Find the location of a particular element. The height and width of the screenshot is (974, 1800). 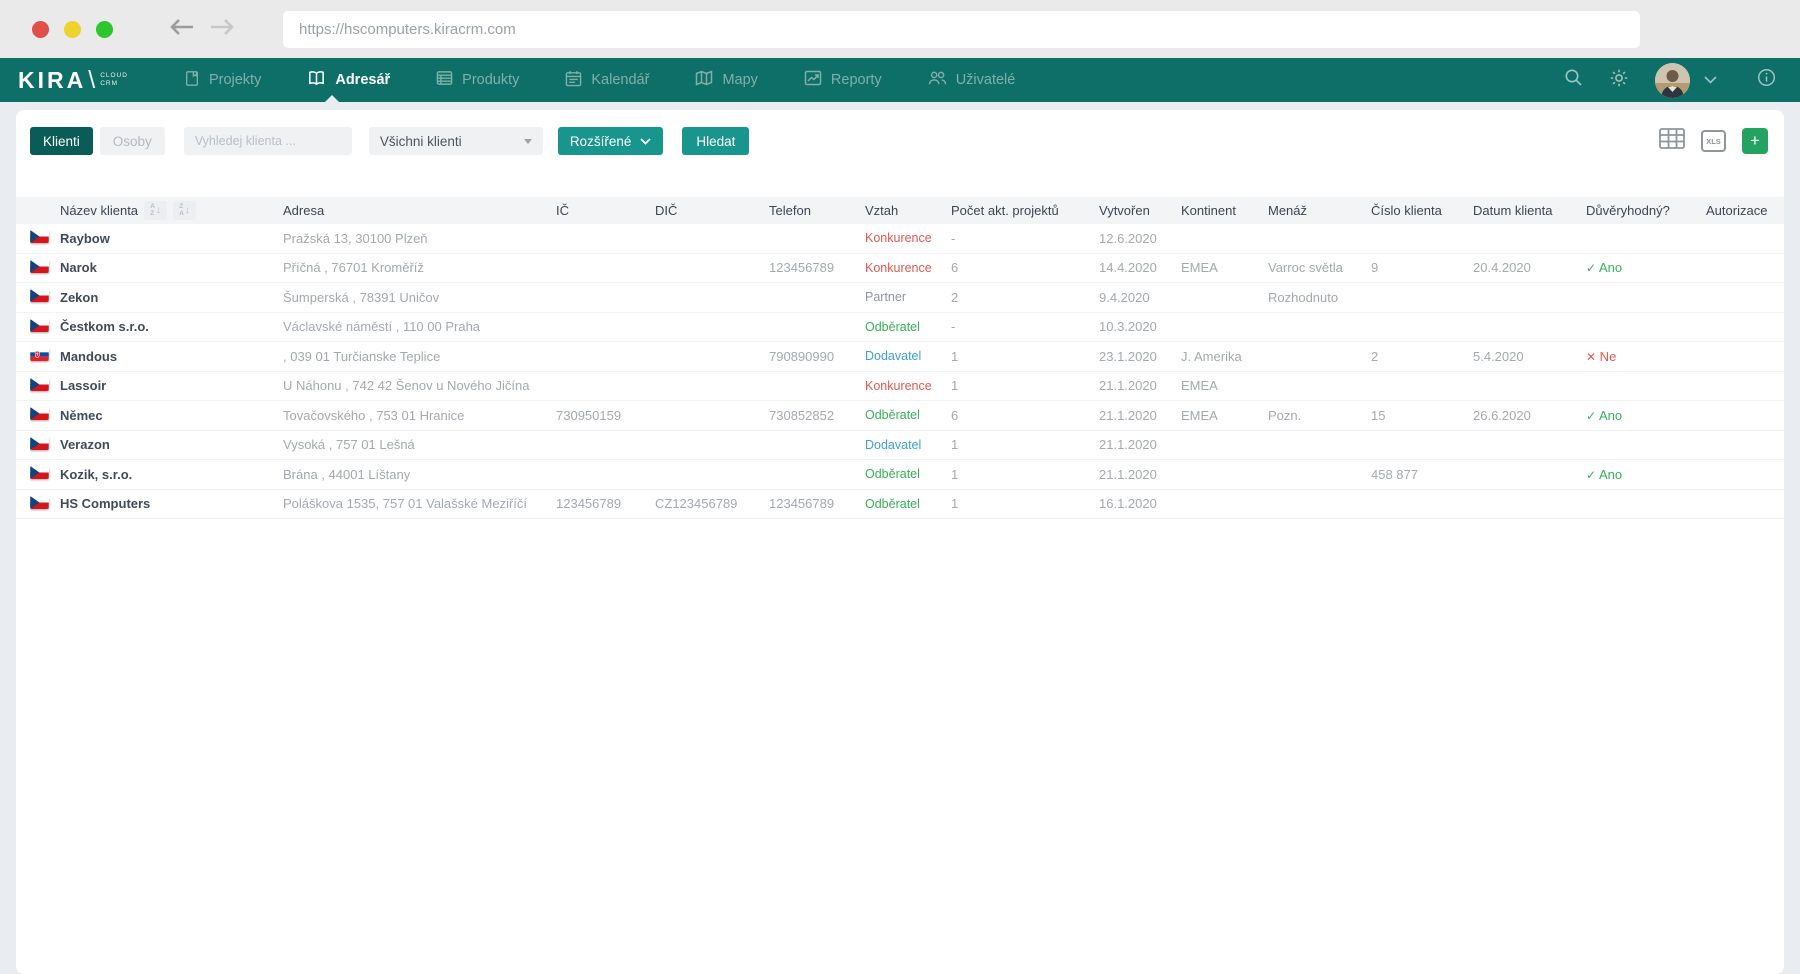

chevron-down-icon is located at coordinates (1710, 80).